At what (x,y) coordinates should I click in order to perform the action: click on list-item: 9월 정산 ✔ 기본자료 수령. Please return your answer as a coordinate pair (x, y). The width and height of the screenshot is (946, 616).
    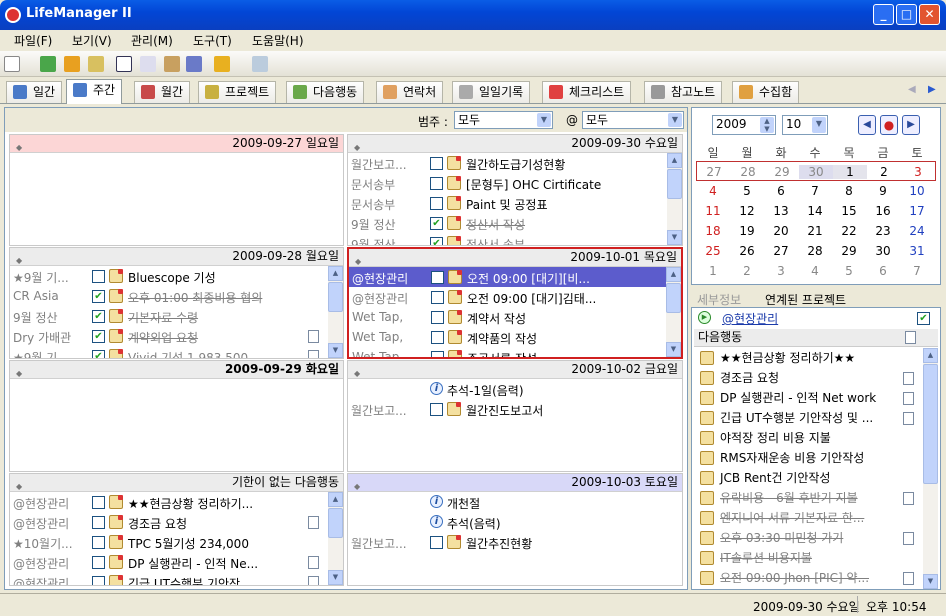
    Looking at the image, I should click on (176, 316).